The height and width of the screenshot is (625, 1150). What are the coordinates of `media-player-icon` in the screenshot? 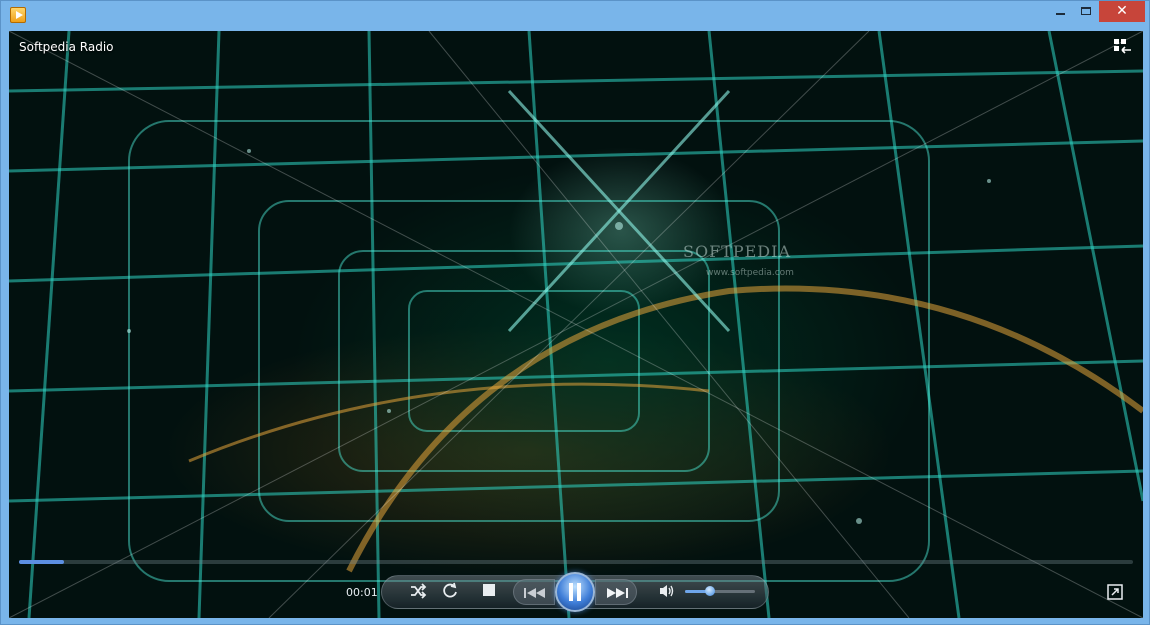 It's located at (18, 15).